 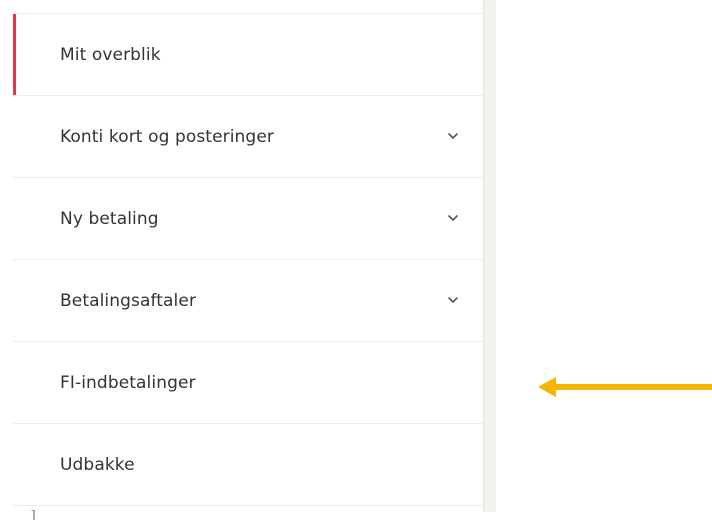 I want to click on sidebar-item-label: Mit overblik, so click(x=110, y=54).